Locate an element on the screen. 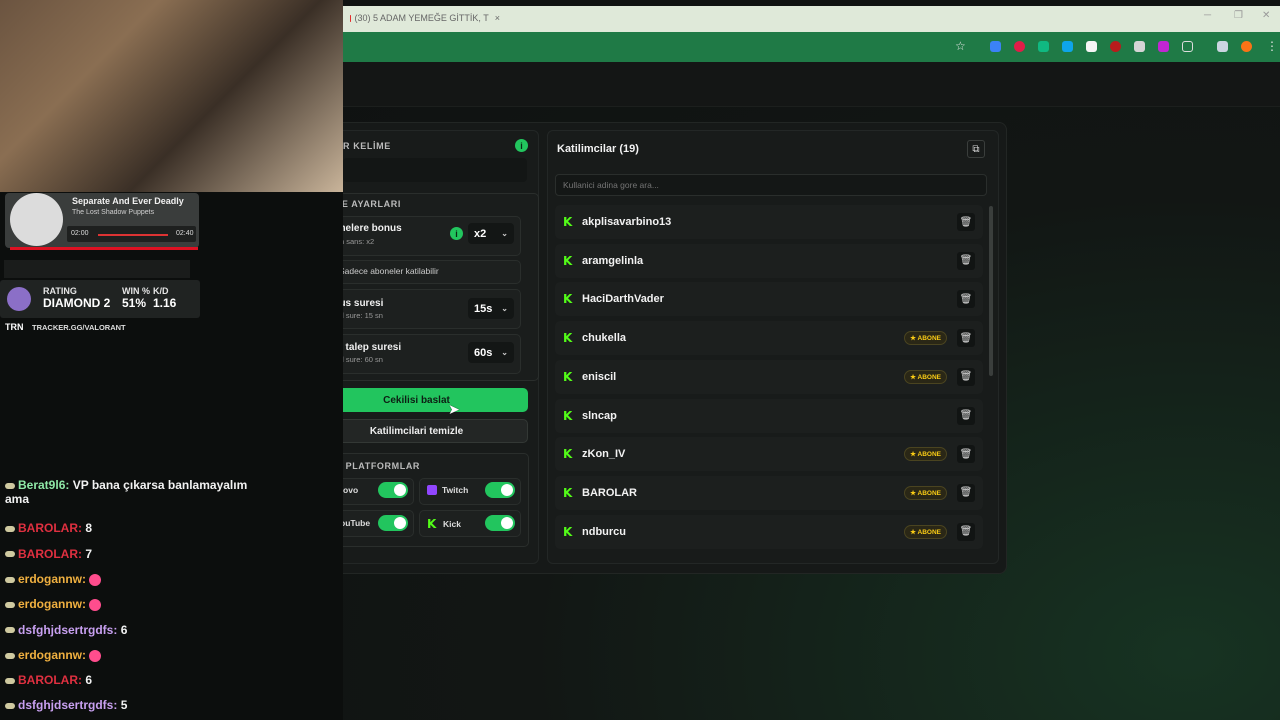 The image size is (1280, 720). keyword-input is located at coordinates (435, 170).